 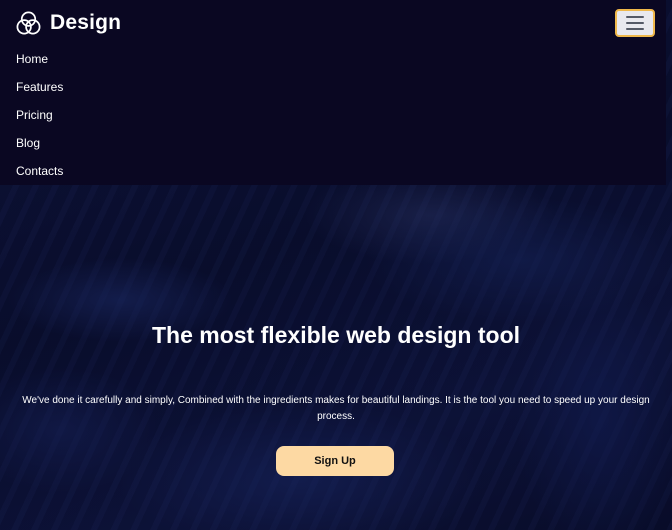 I want to click on nav-item-home: Home, so click(x=39, y=59).